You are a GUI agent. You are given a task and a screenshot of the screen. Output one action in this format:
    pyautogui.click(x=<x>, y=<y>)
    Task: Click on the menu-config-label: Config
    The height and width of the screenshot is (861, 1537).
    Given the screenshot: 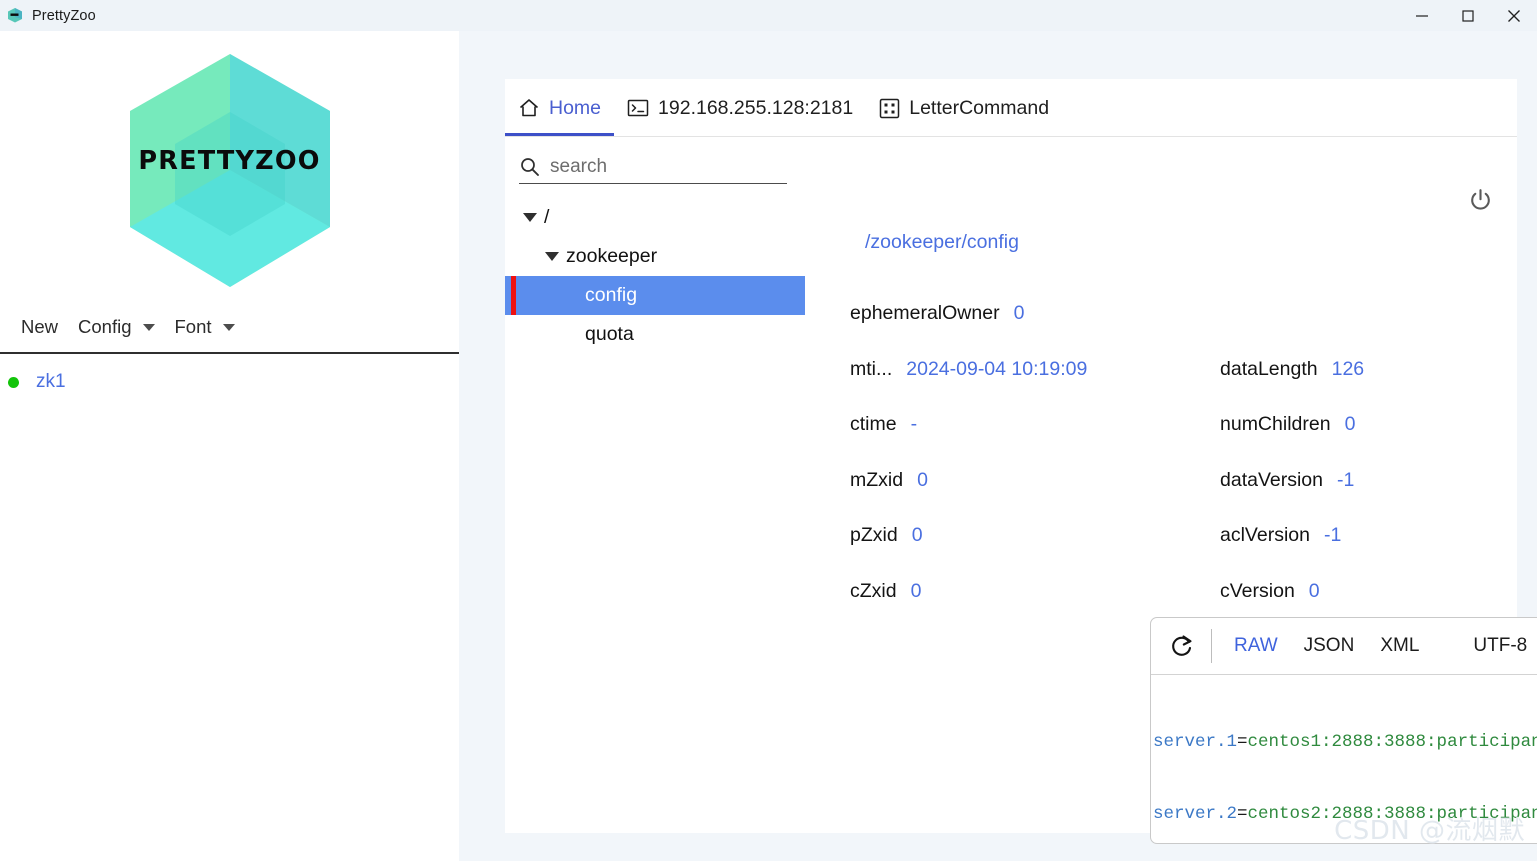 What is the action you would take?
    pyautogui.click(x=105, y=326)
    